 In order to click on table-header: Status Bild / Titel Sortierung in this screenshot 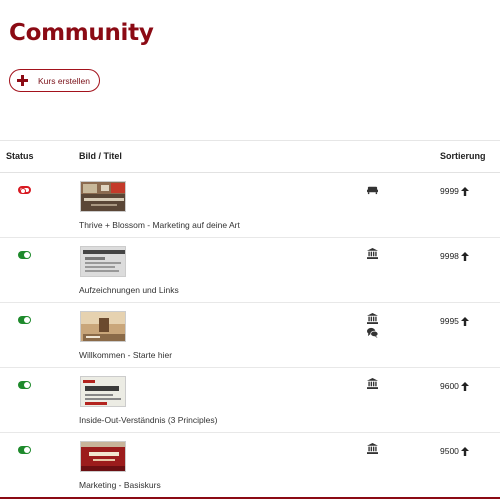, I will do `click(250, 156)`.